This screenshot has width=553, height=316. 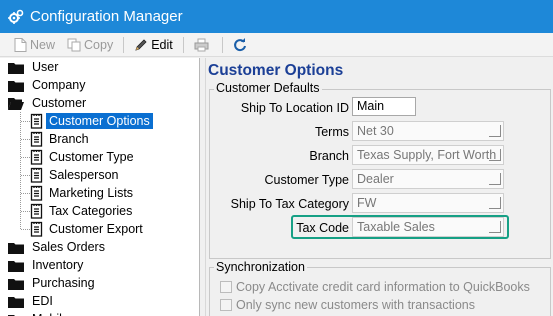 What do you see at coordinates (276, 70) in the screenshot?
I see `page-title: Customer Options` at bounding box center [276, 70].